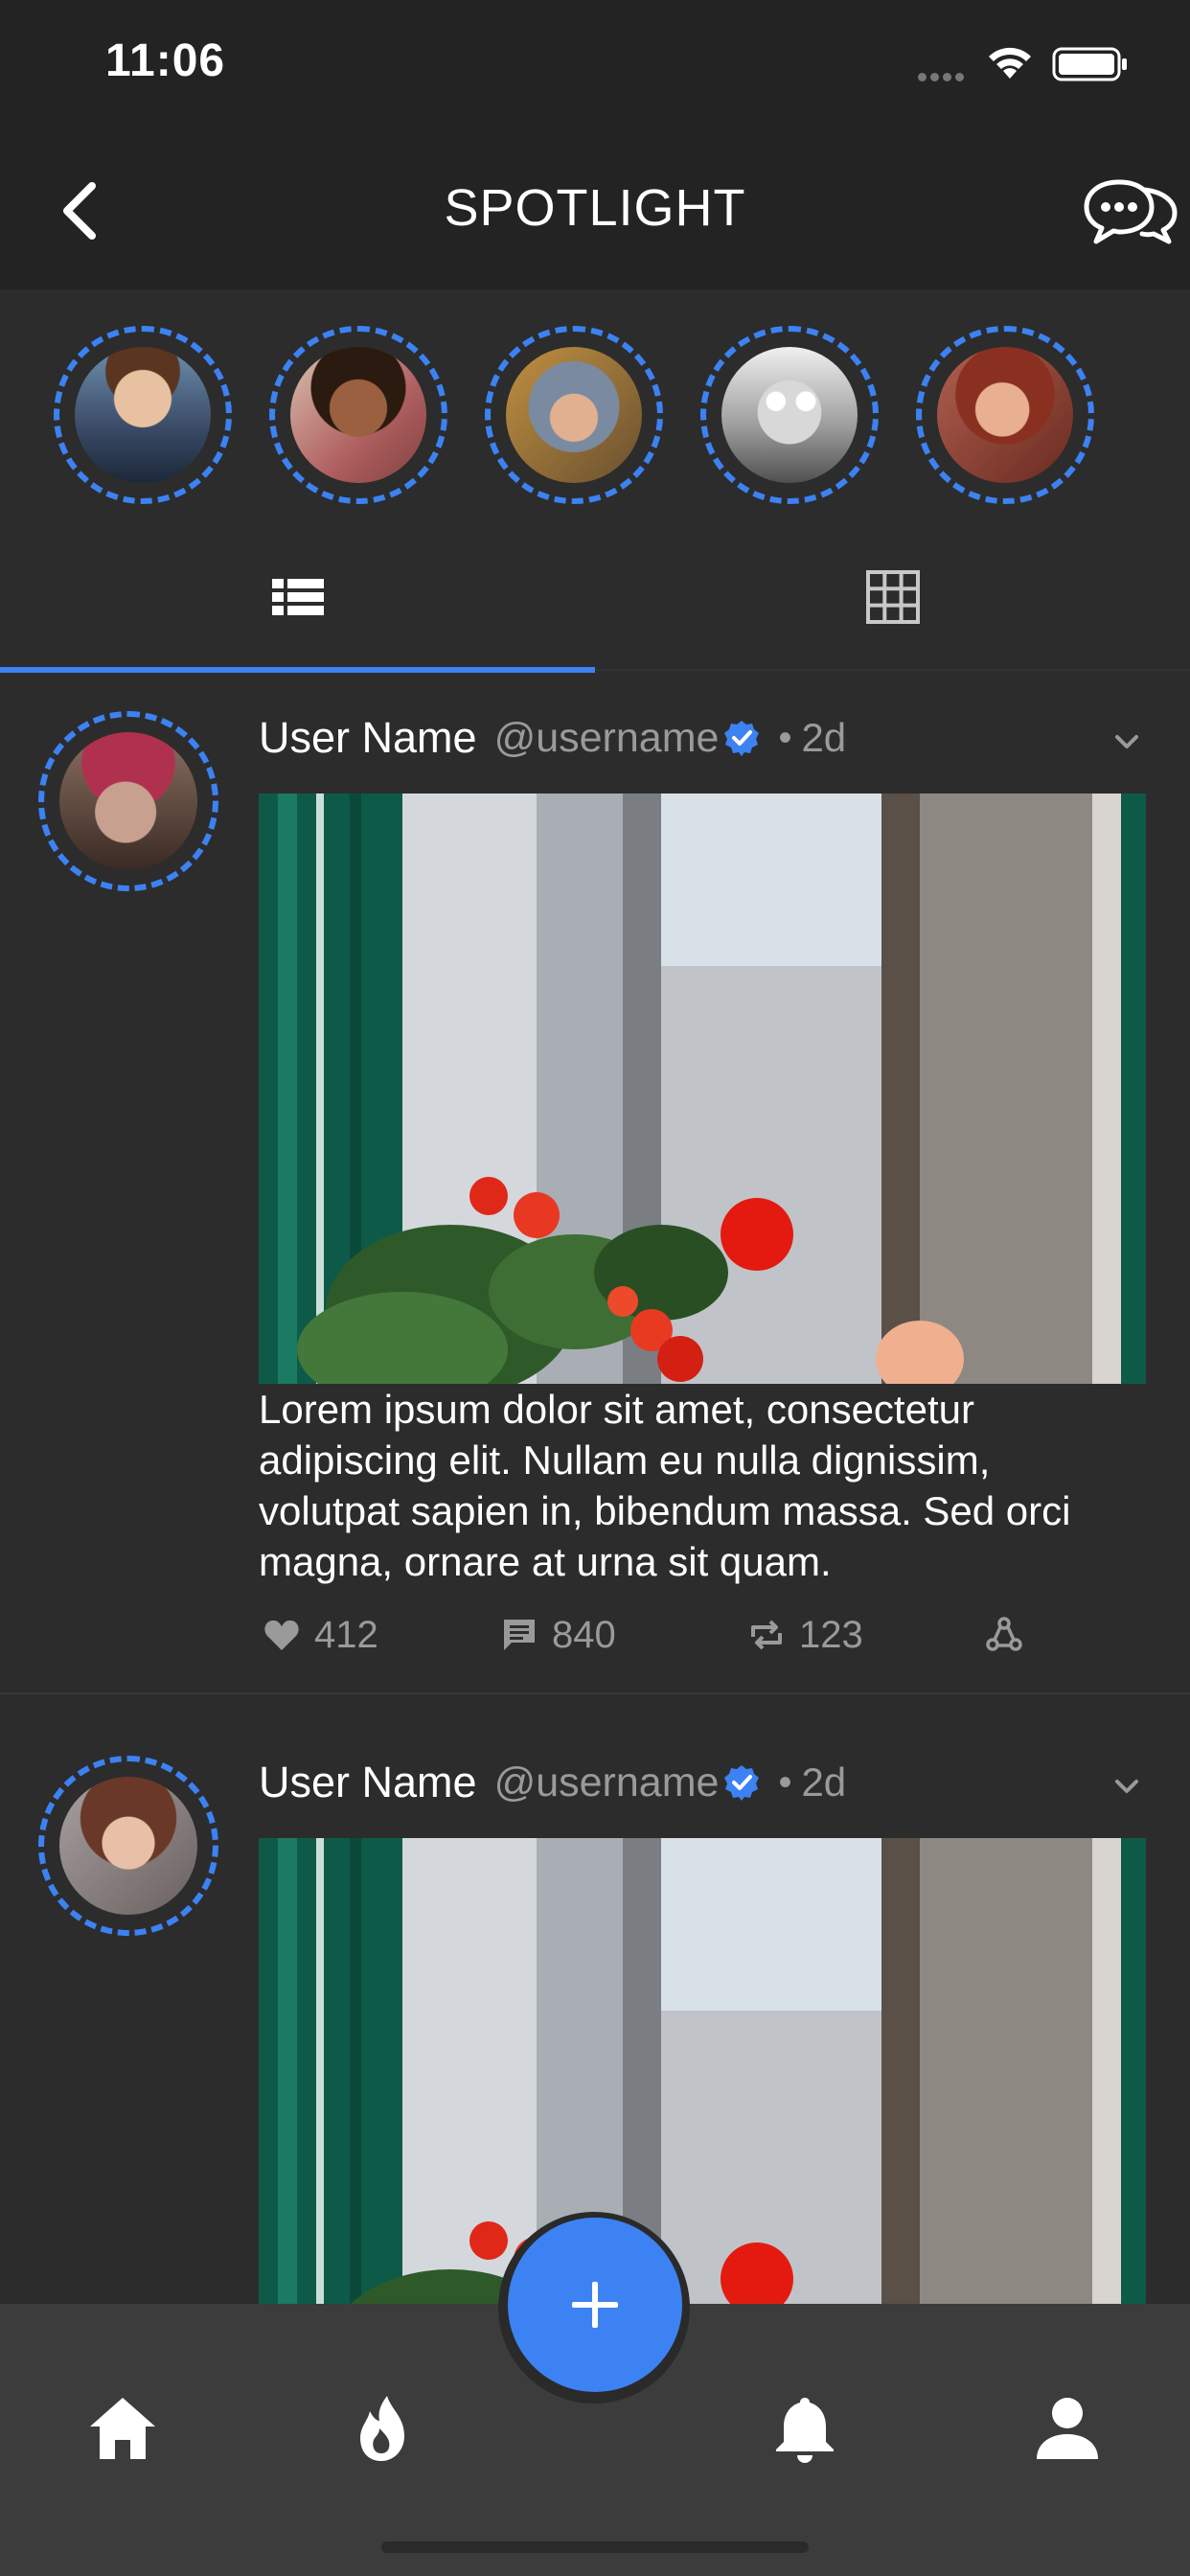 This screenshot has width=1190, height=2576. I want to click on chat-icon, so click(1131, 211).